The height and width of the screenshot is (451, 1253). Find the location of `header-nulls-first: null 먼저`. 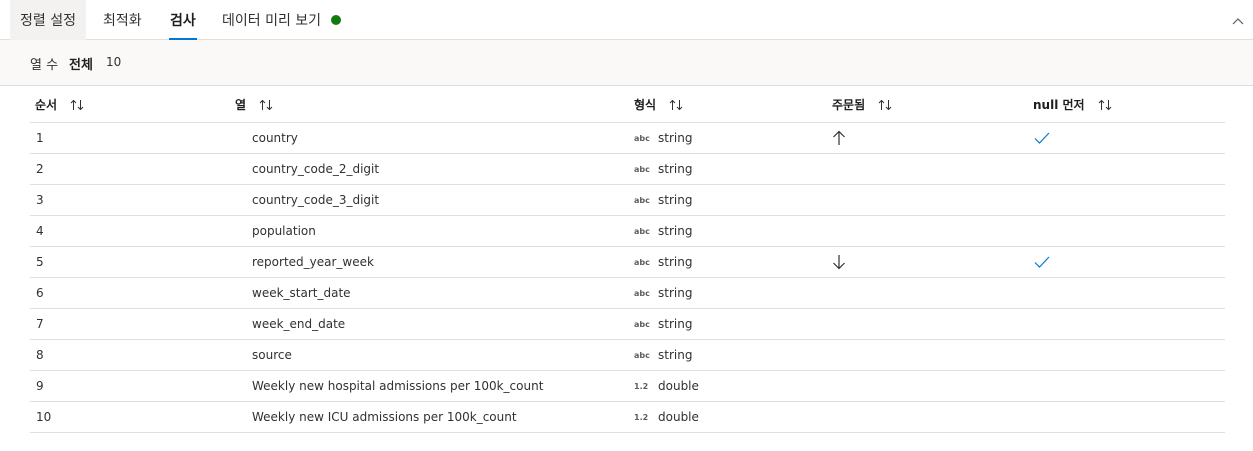

header-nulls-first: null 먼저 is located at coordinates (1072, 104).